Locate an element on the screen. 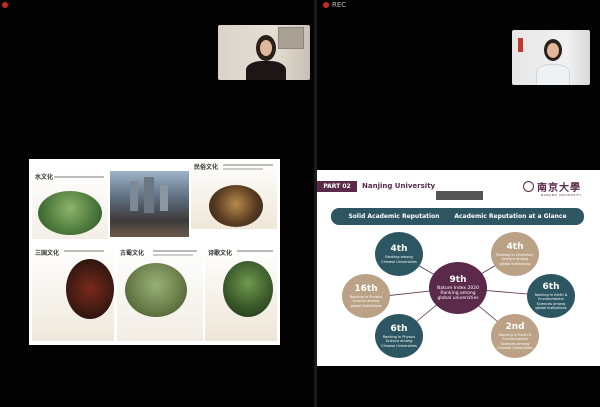  culture-title: 水文化 is located at coordinates (44, 177).